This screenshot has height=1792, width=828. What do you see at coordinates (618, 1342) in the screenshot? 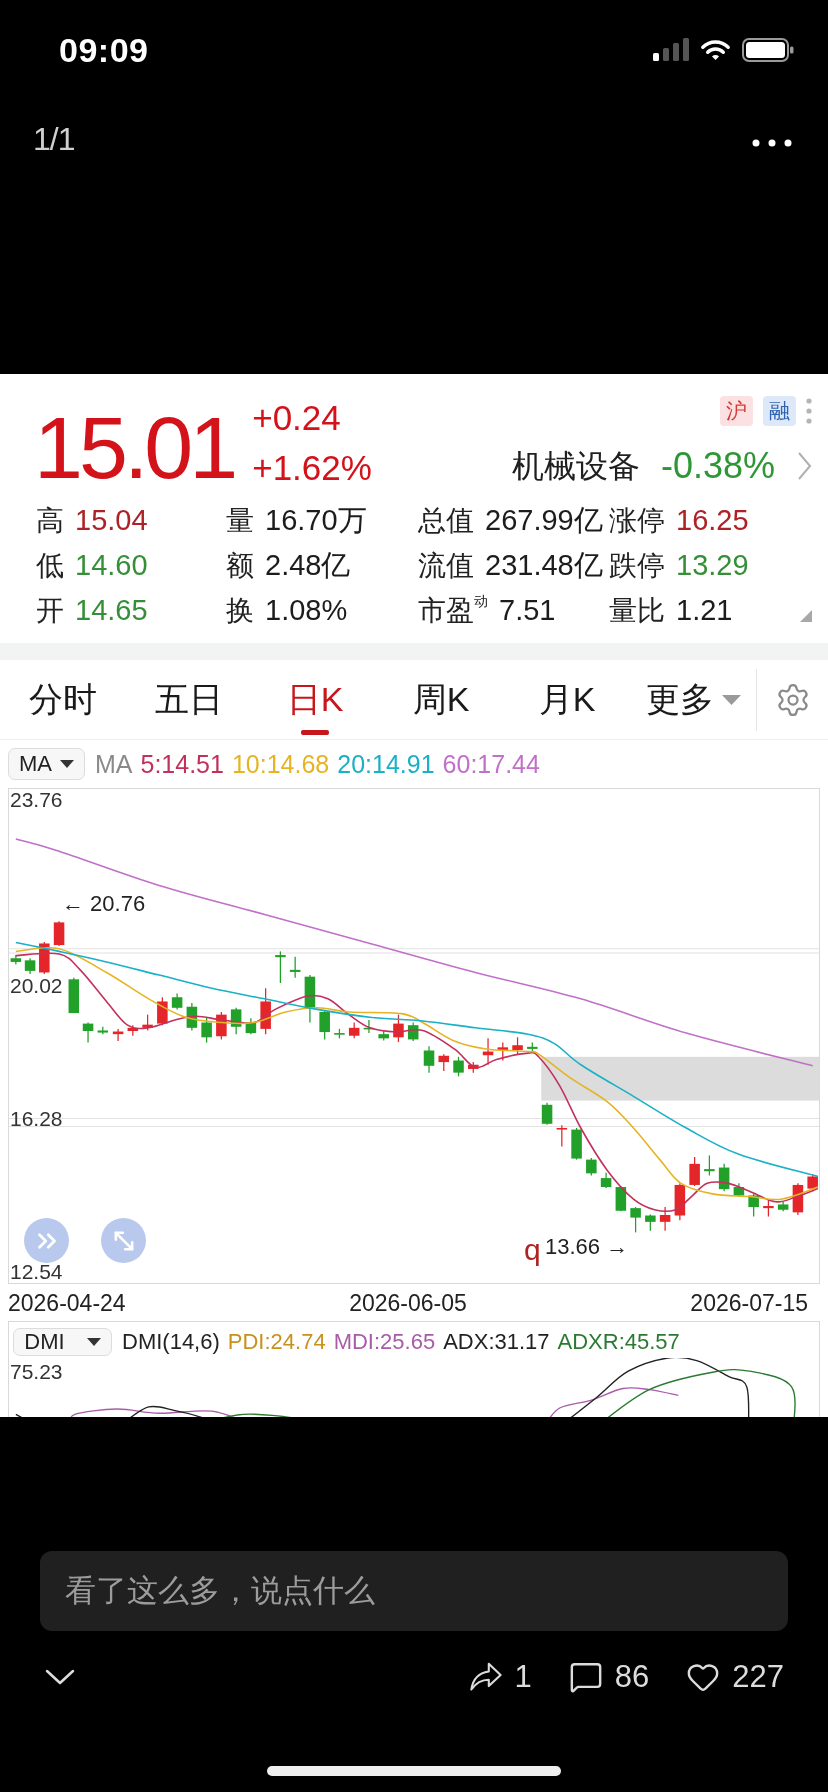
I see `indicator-value: ADXR:45.57` at bounding box center [618, 1342].